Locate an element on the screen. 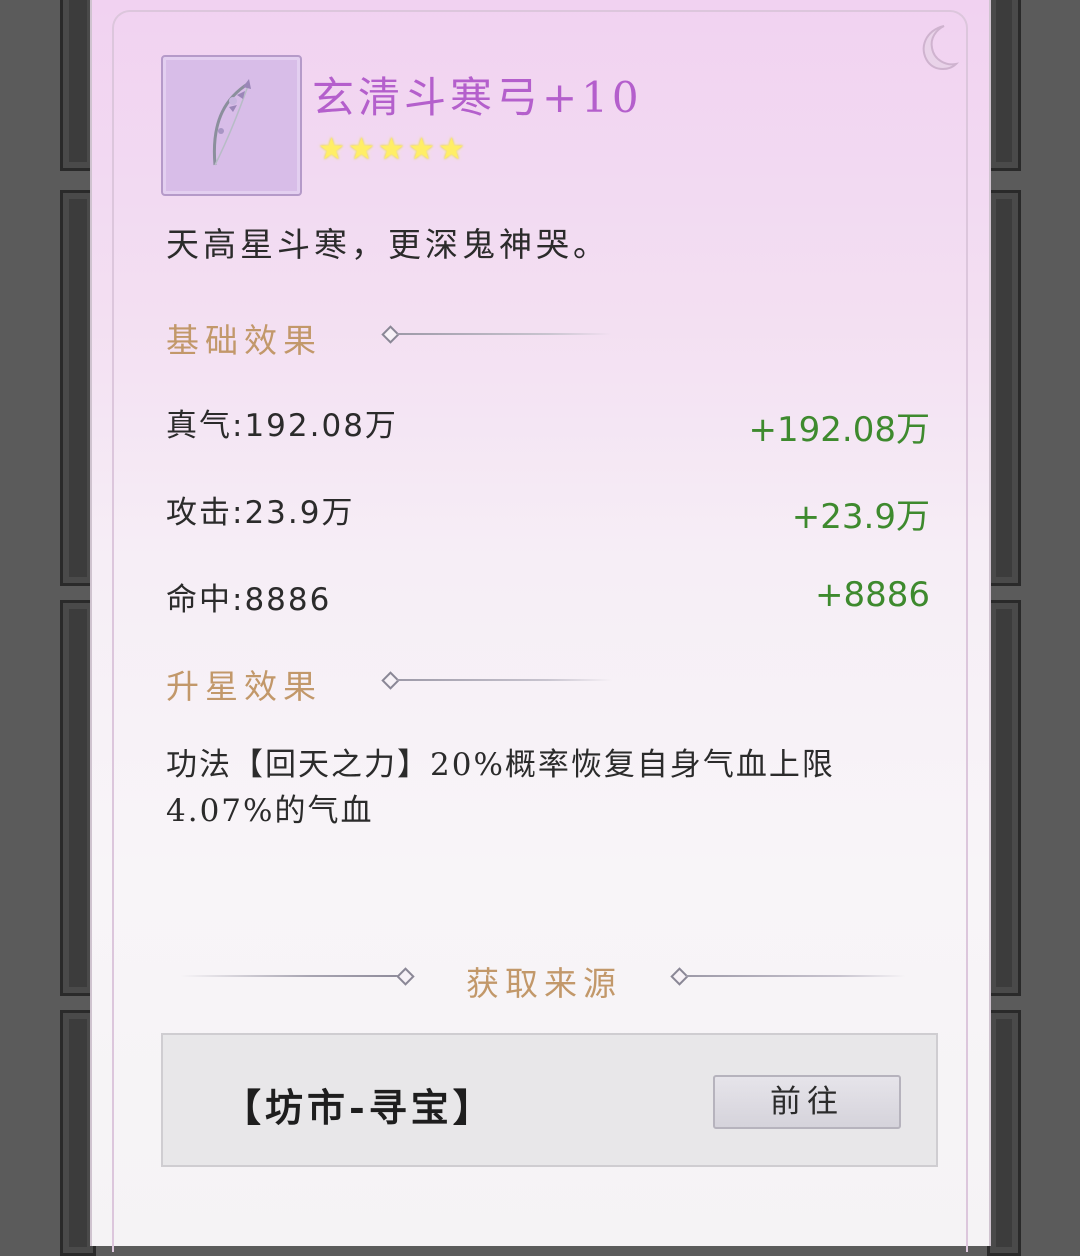 The image size is (1080, 1256). source-name: 【坊市-寻宝】 is located at coordinates (359, 1107).